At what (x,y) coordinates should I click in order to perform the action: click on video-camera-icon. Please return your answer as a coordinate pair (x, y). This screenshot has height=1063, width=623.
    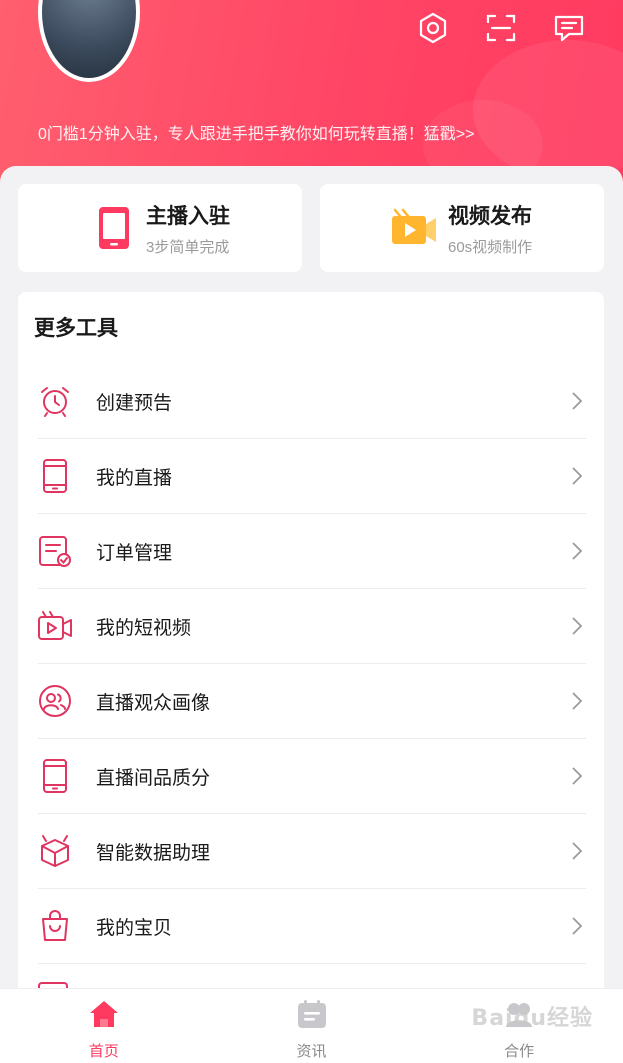
    Looking at the image, I should click on (414, 228).